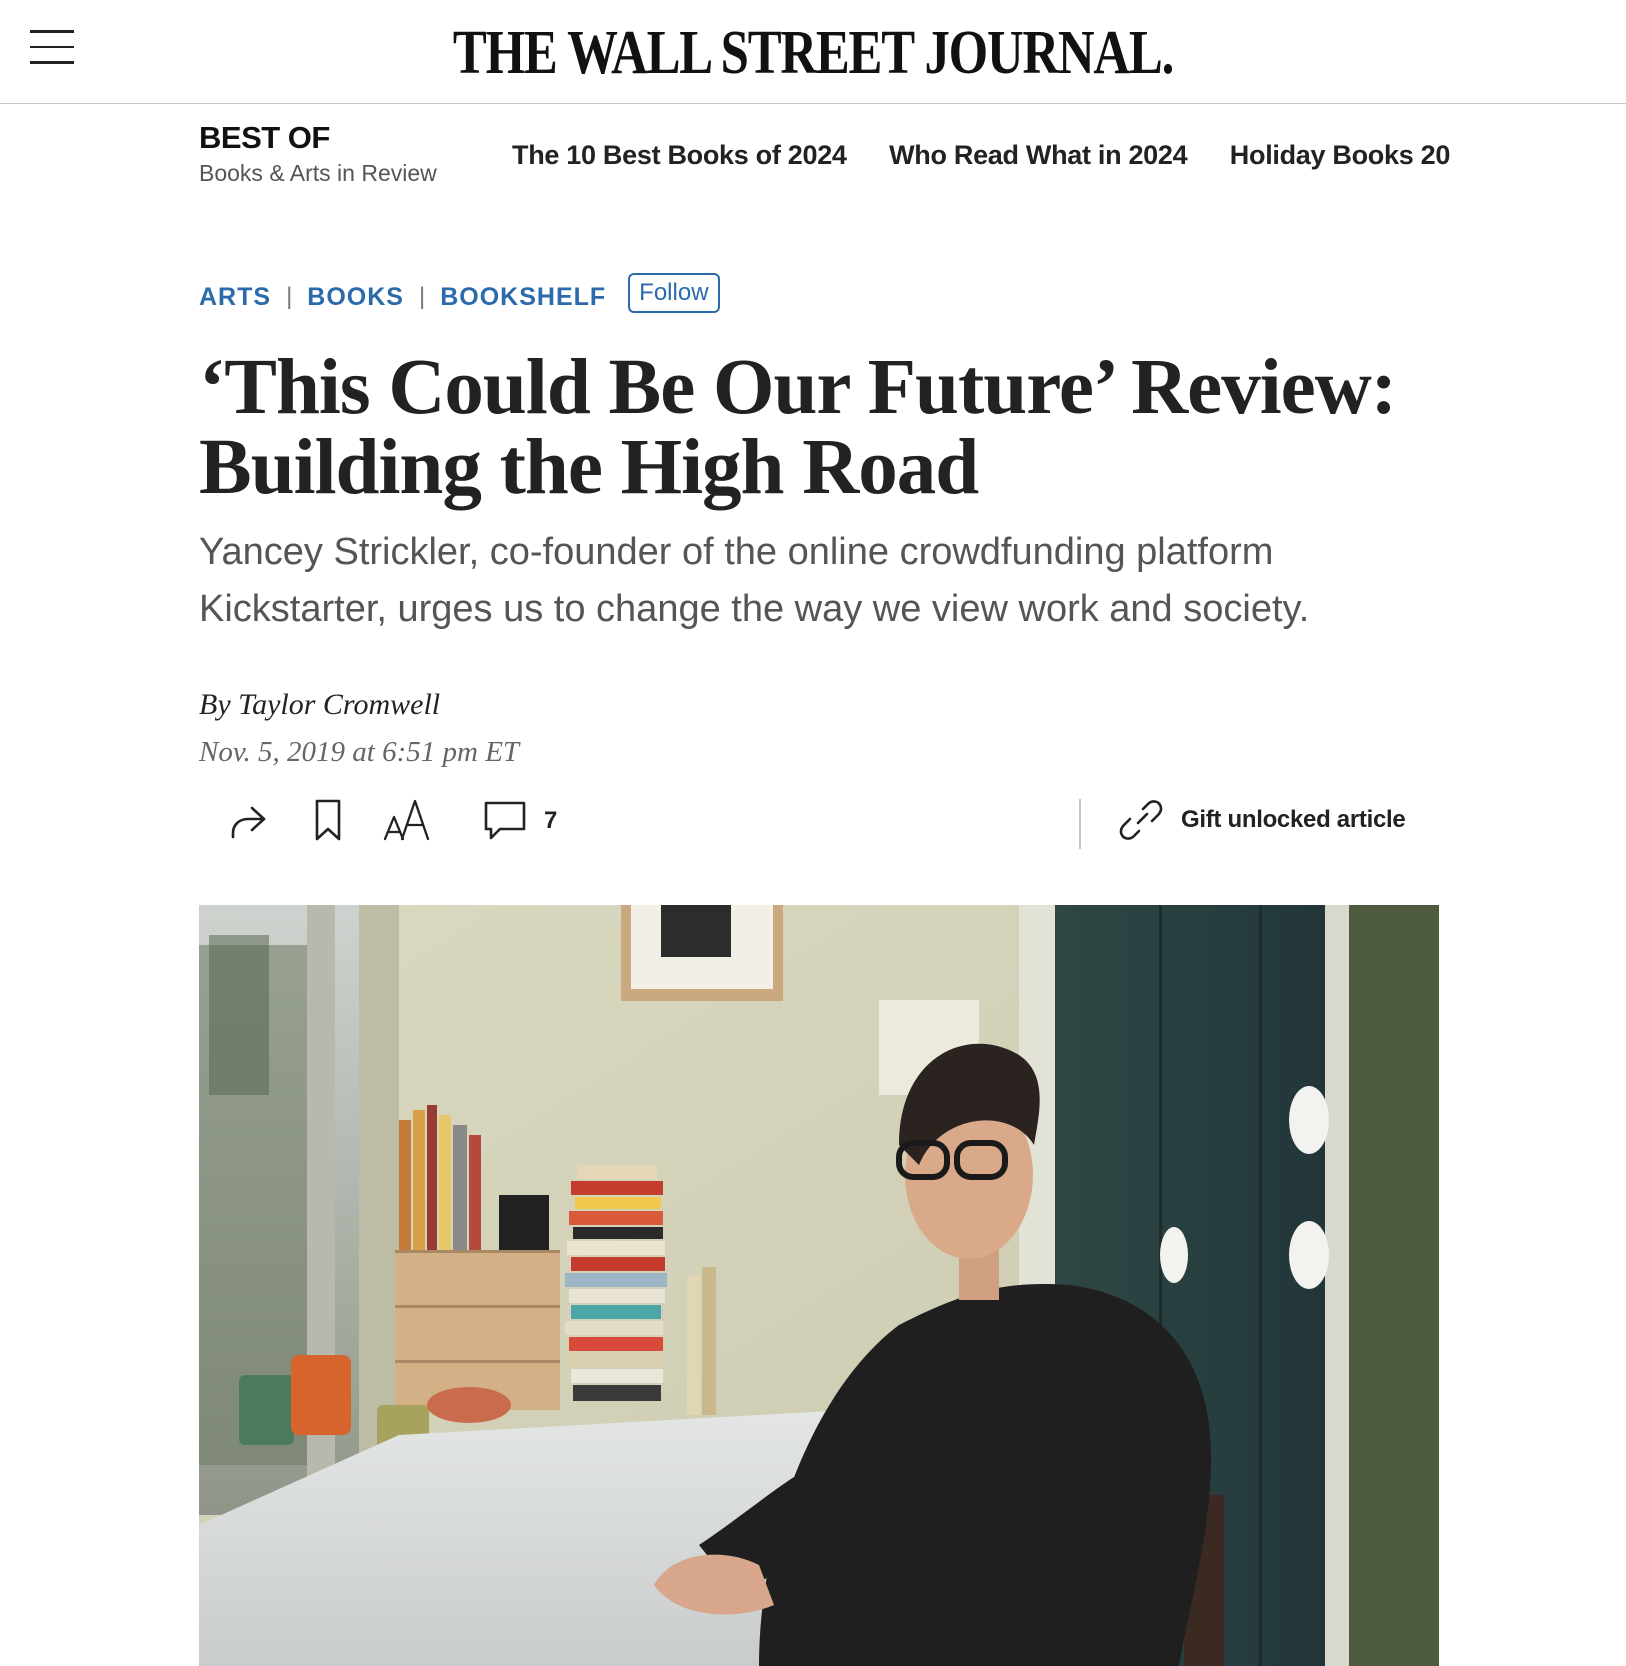 Image resolution: width=1626 pixels, height=1666 pixels. I want to click on masthead: THE WALL STREET JOURNAL., so click(813, 52).